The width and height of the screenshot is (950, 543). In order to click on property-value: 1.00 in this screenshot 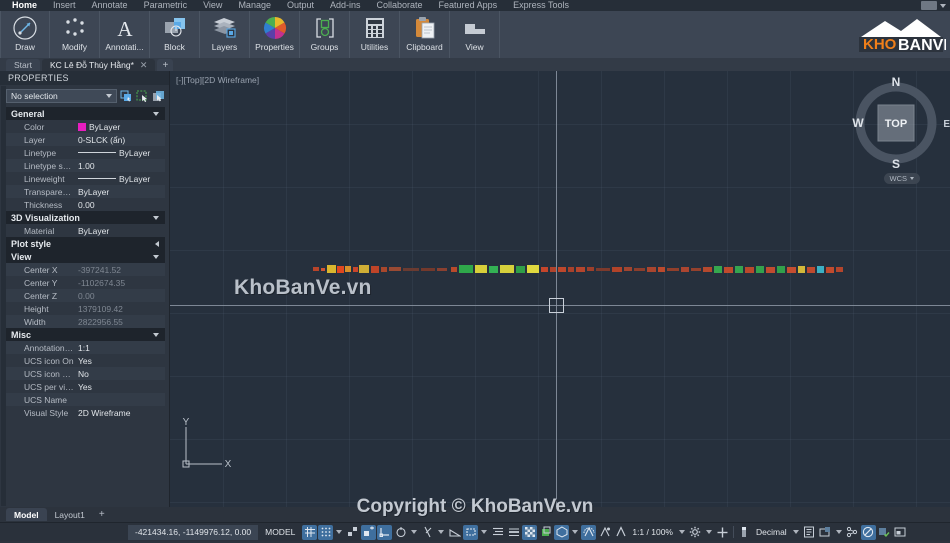, I will do `click(119, 166)`.